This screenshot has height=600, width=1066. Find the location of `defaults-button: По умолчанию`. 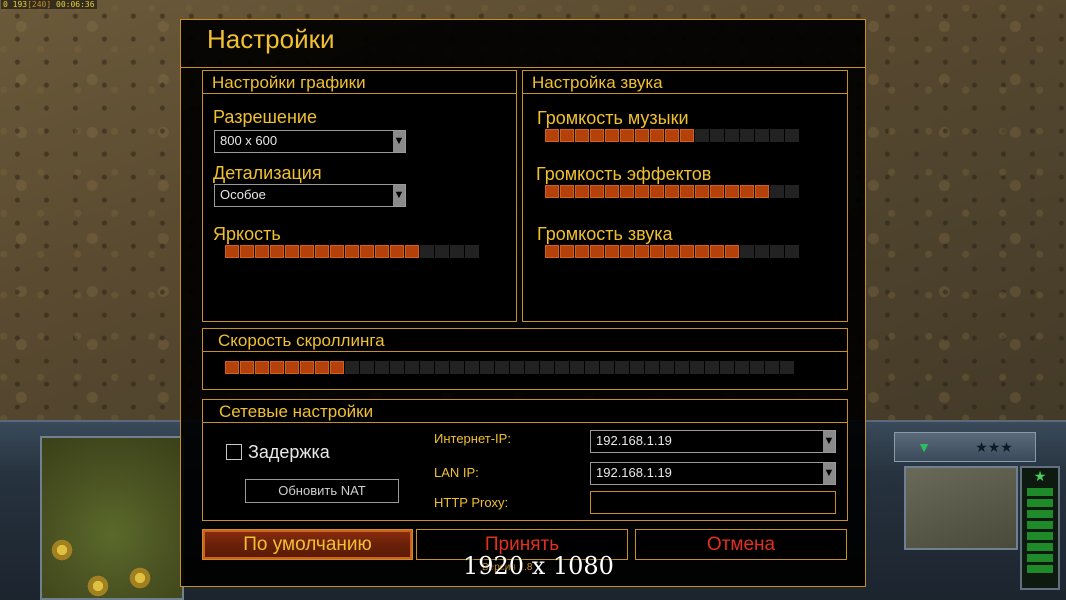

defaults-button: По умолчанию is located at coordinates (307, 544).